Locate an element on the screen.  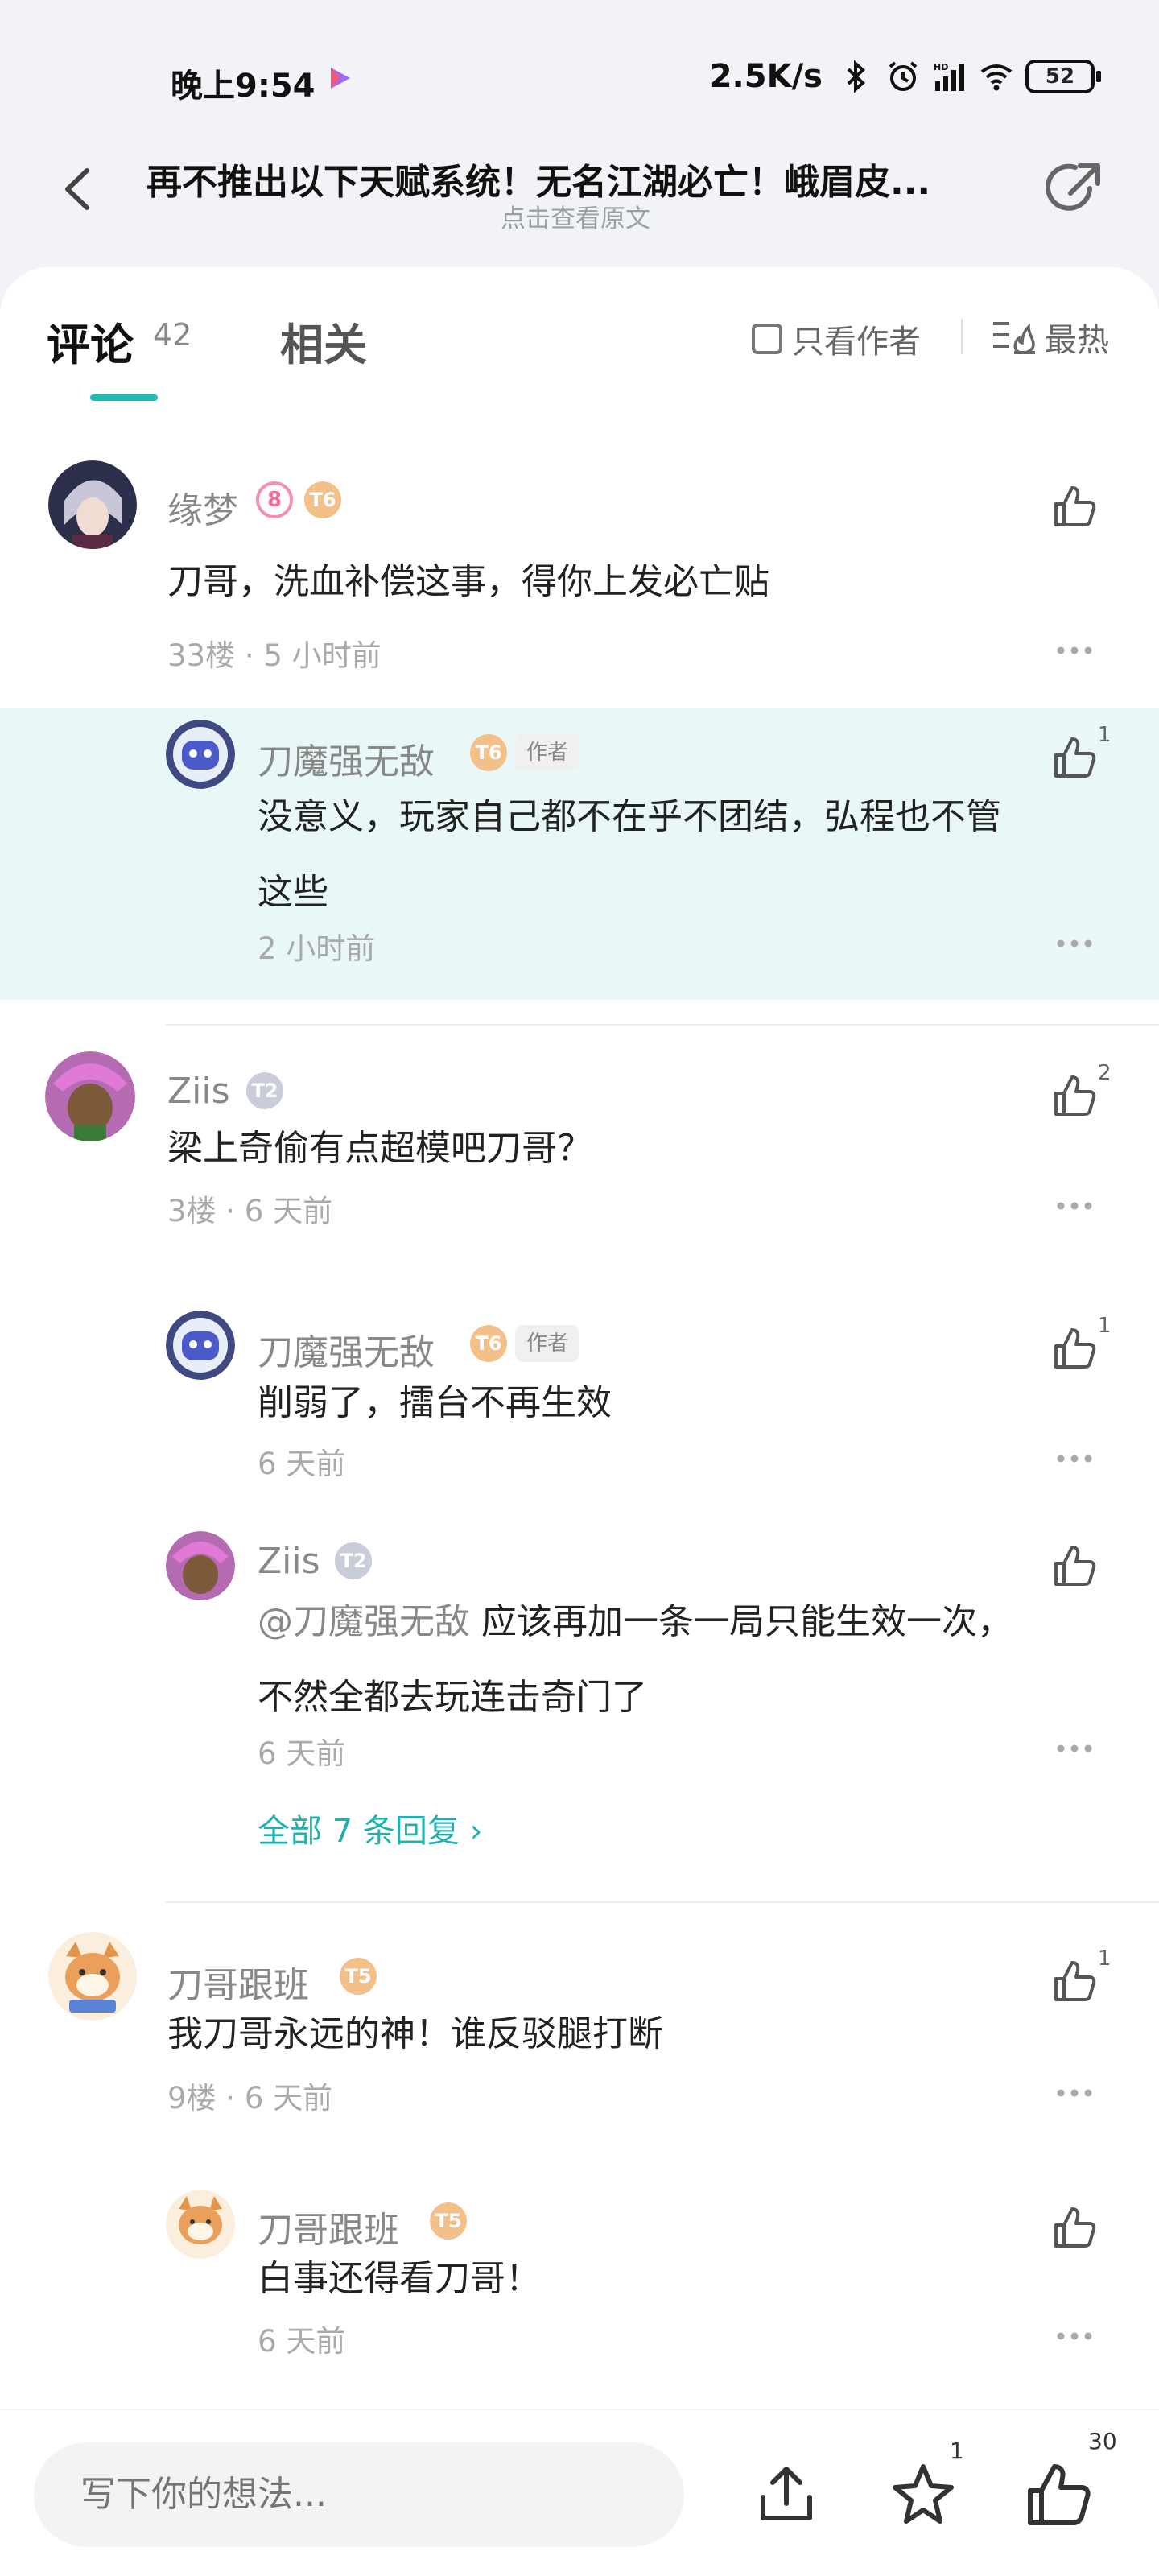
share-upload-icon is located at coordinates (786, 2494).